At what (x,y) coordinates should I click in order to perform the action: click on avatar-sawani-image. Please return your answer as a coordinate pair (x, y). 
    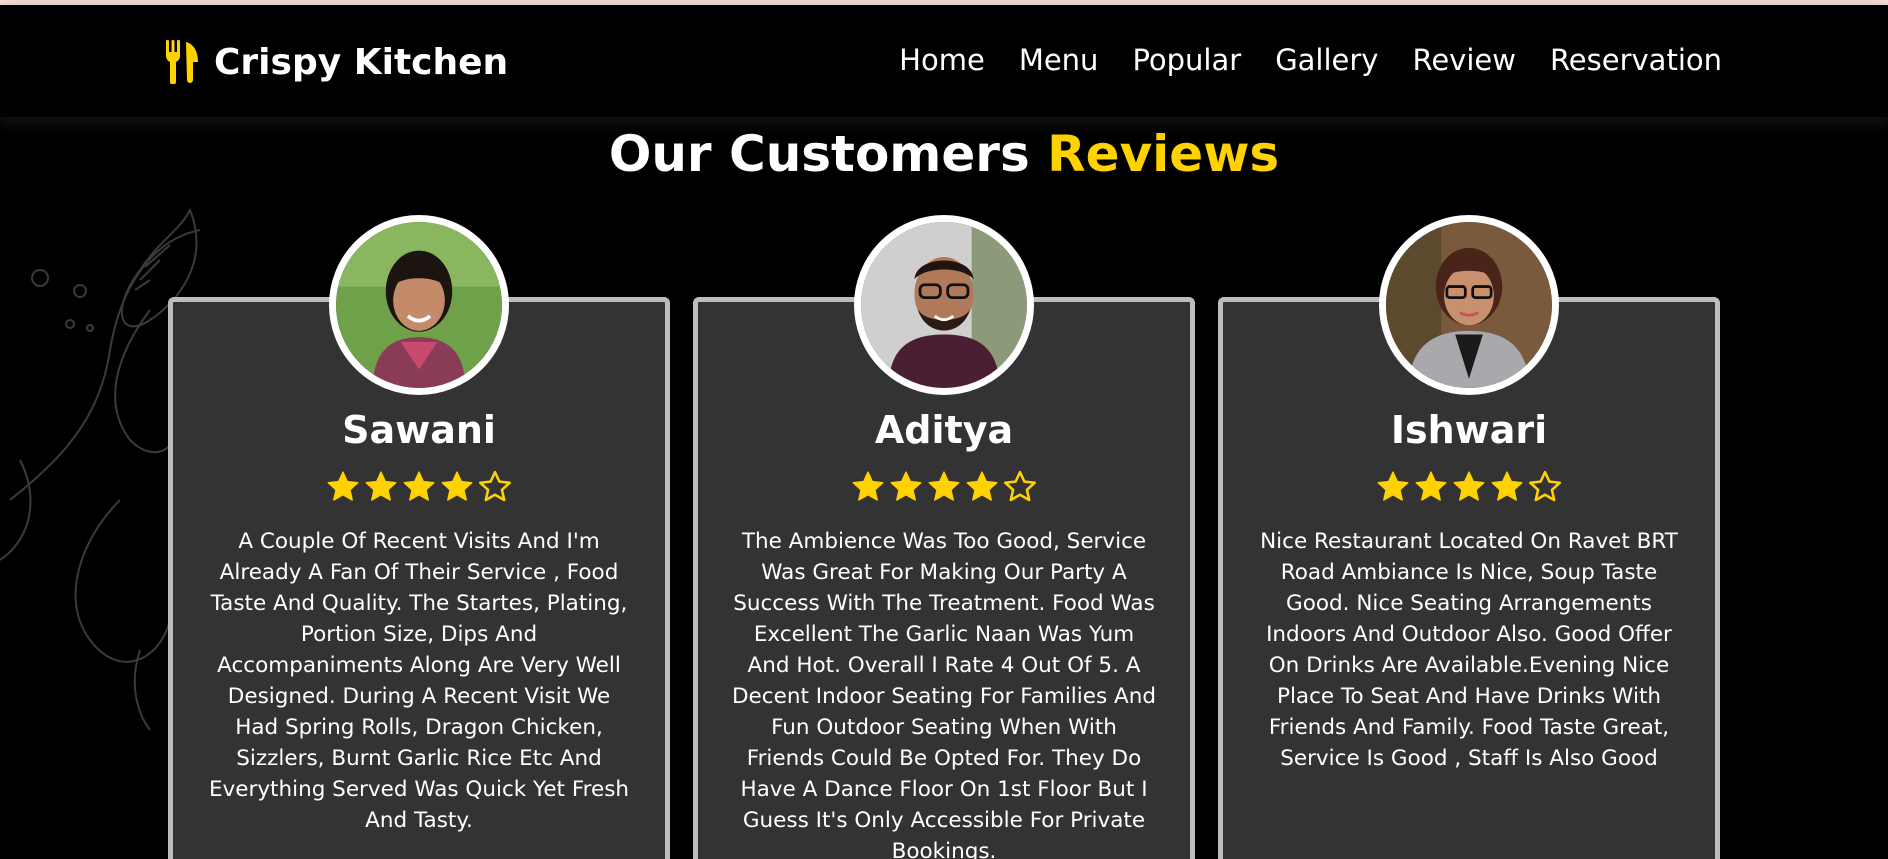
    Looking at the image, I should click on (419, 305).